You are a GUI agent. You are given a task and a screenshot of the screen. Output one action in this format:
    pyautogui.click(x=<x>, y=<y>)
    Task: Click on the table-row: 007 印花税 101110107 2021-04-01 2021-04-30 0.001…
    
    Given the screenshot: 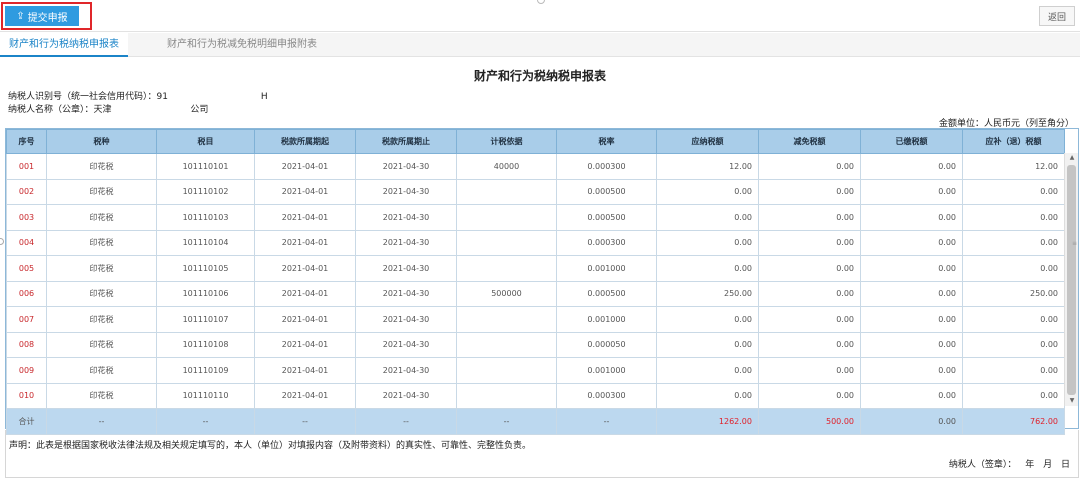 What is the action you would take?
    pyautogui.click(x=535, y=319)
    